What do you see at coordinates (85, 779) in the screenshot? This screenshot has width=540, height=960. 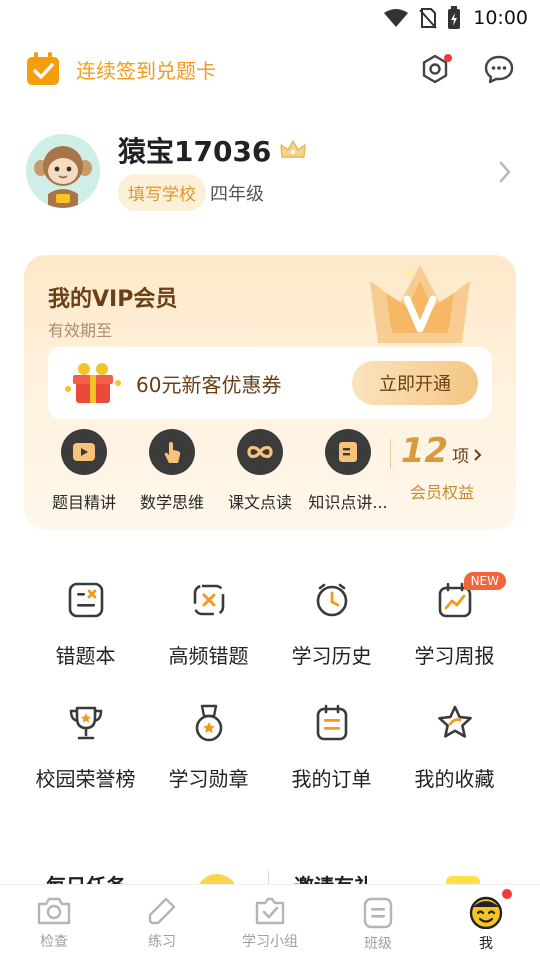 I see `tool-label: 校园荣誉榜` at bounding box center [85, 779].